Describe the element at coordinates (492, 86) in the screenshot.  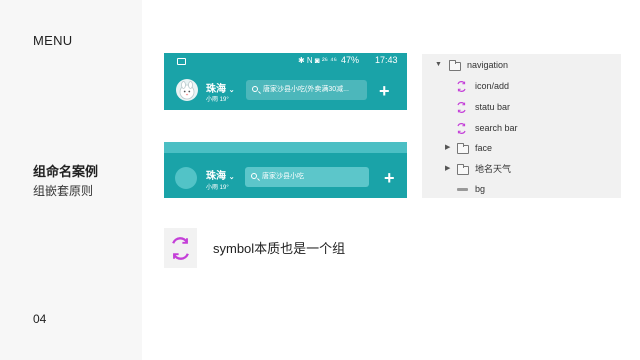
I see `layer-label: icon/add` at that location.